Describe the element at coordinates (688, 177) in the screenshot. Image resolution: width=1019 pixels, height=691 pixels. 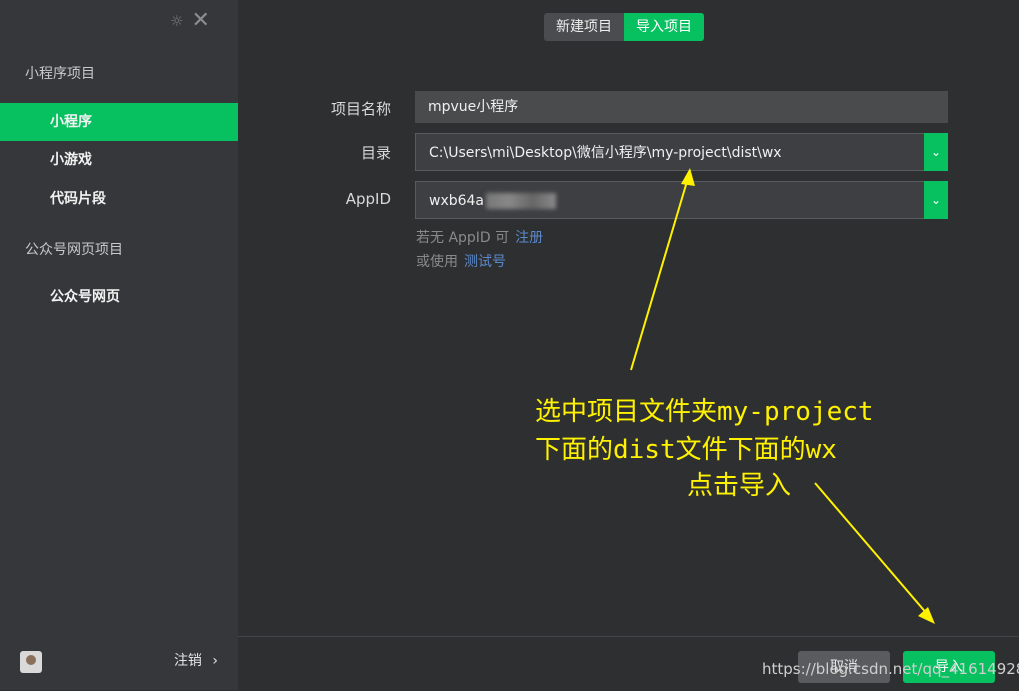
I see `arrowhead-directory` at that location.